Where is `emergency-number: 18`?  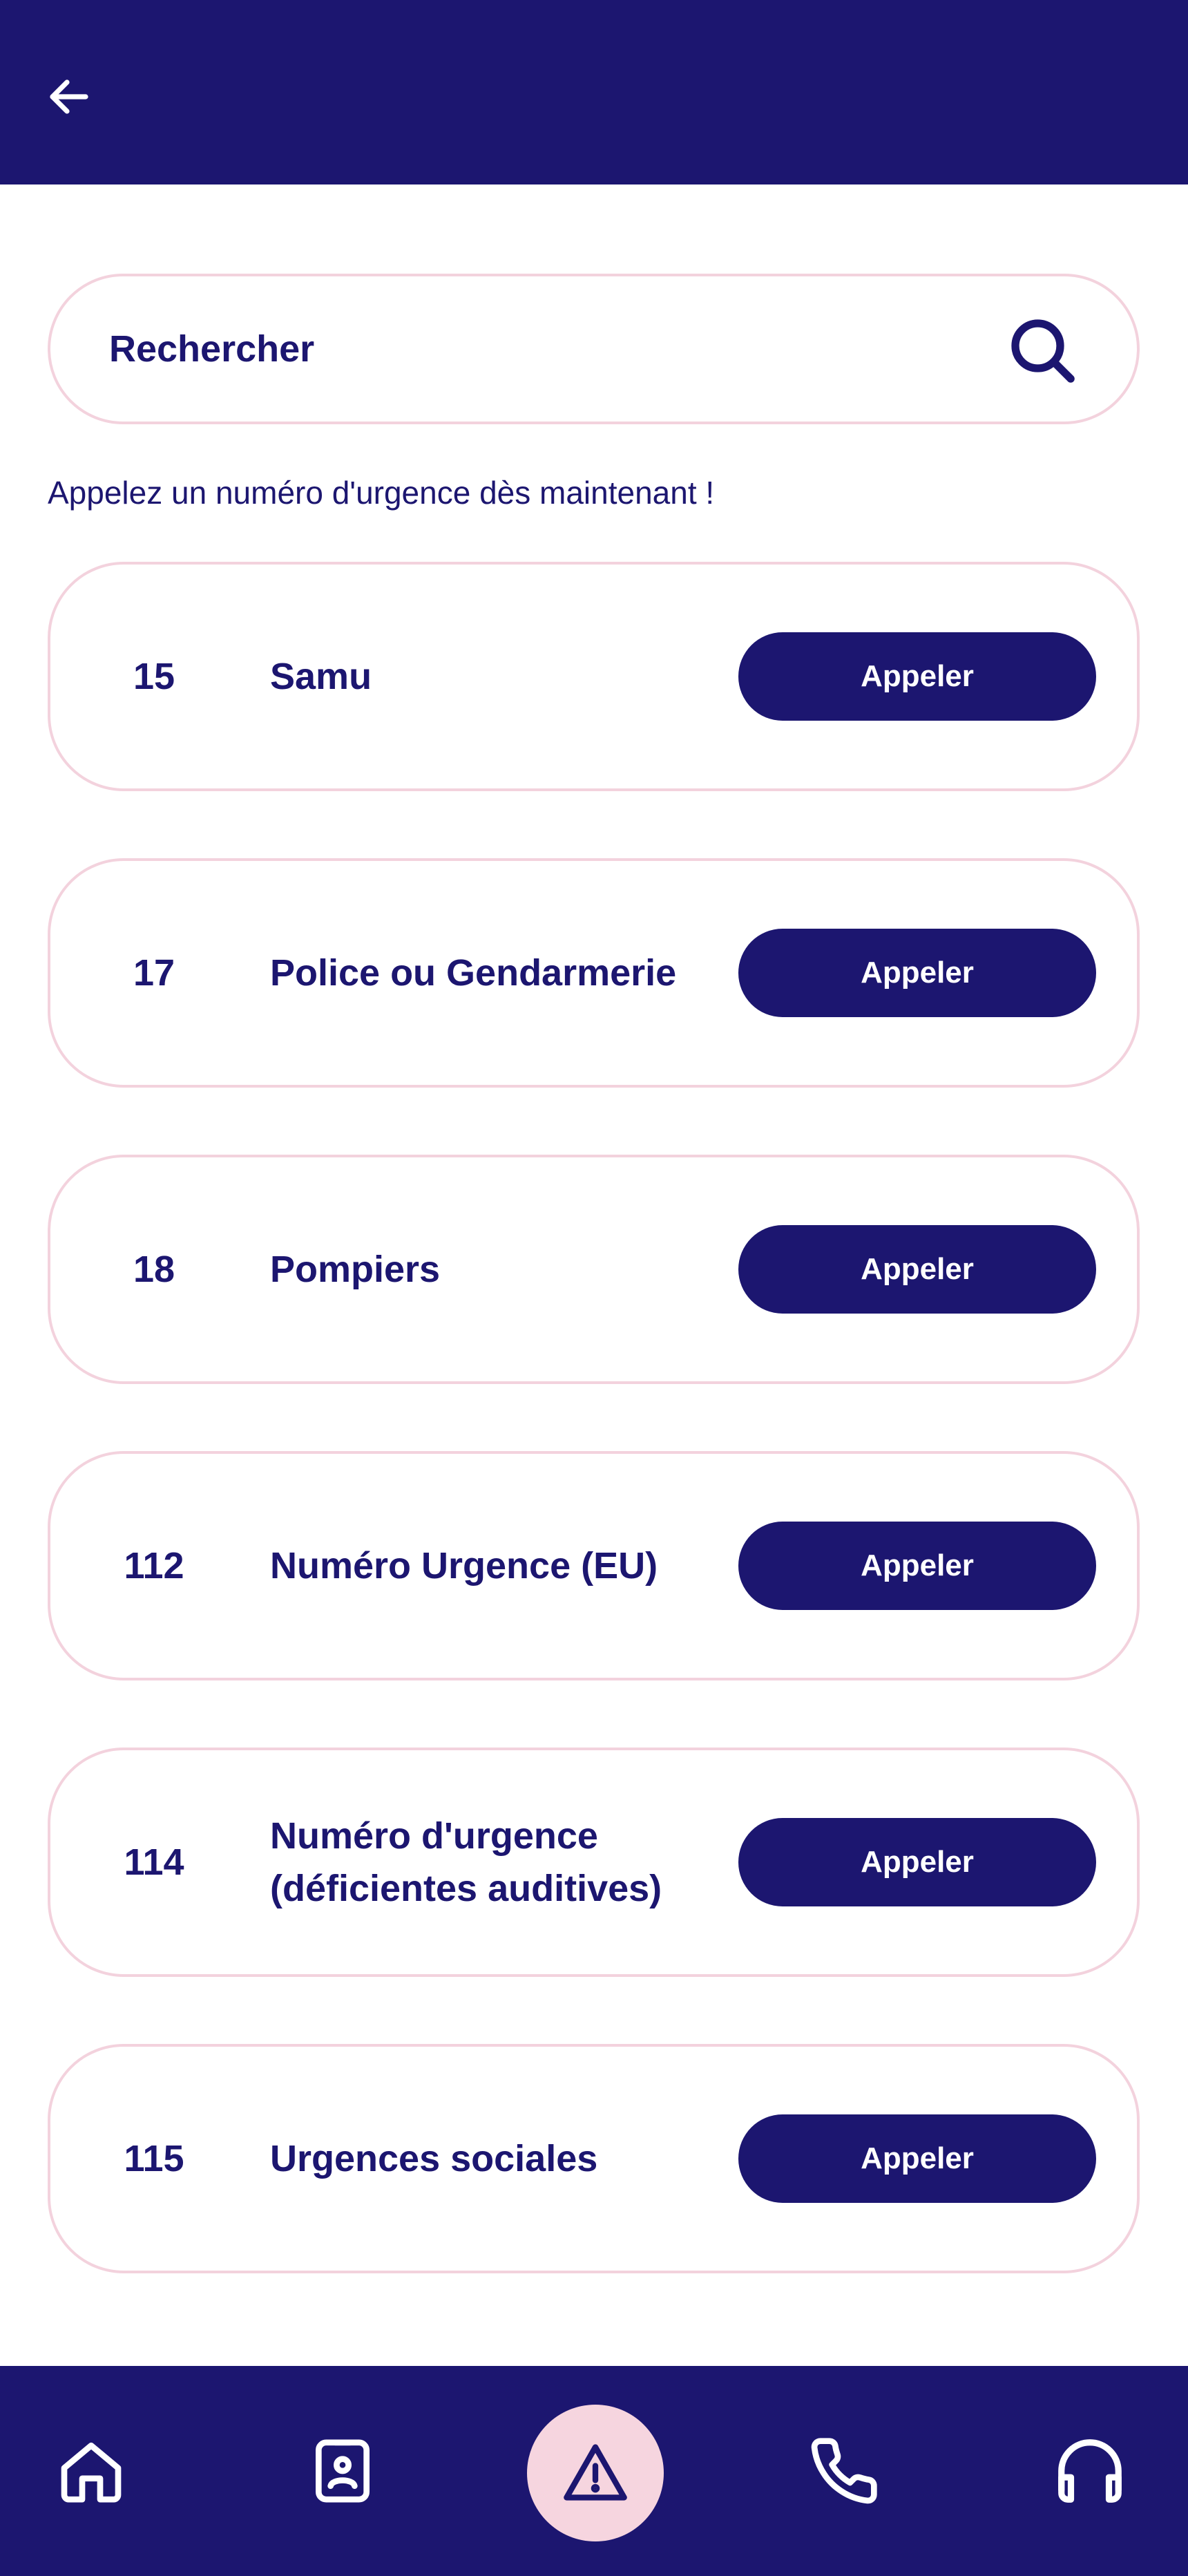
emergency-number: 18 is located at coordinates (154, 1269).